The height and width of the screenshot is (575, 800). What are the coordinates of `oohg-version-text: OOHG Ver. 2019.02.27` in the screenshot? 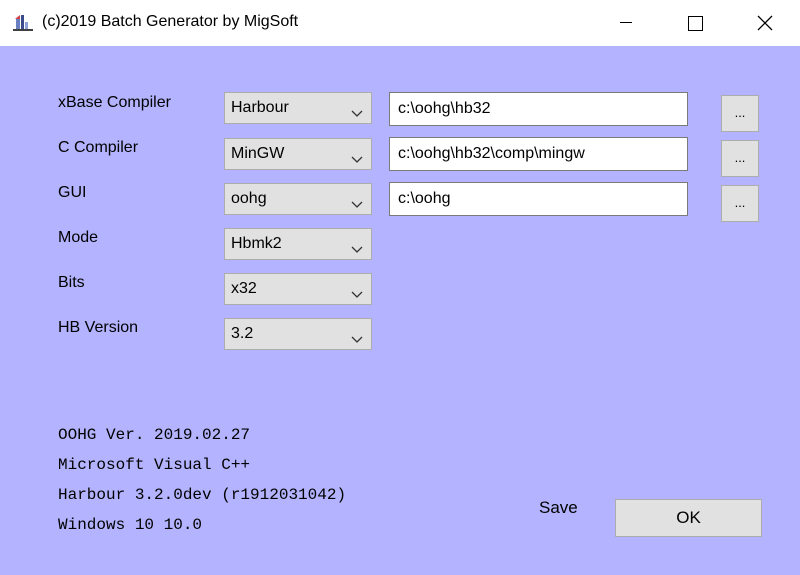 It's located at (154, 435).